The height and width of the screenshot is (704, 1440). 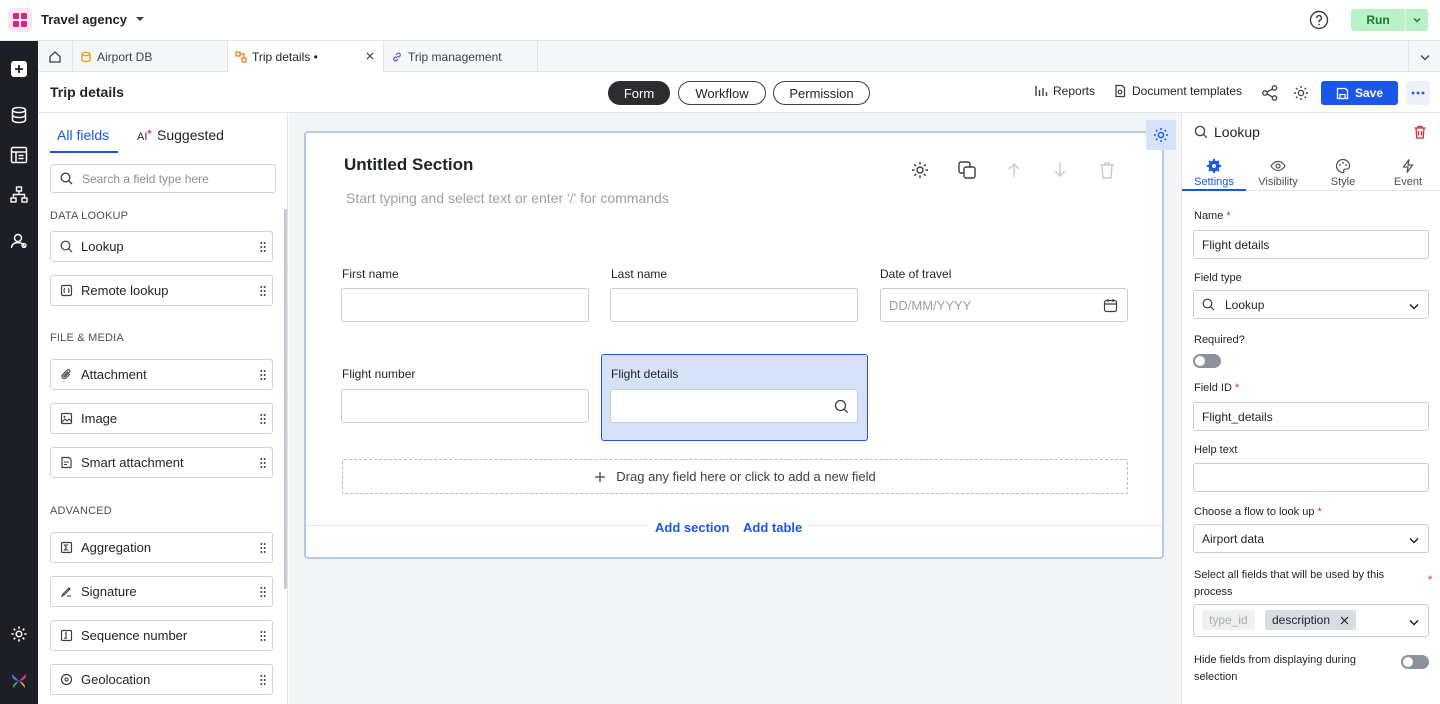 What do you see at coordinates (711, 406) in the screenshot?
I see `flight-details-input` at bounding box center [711, 406].